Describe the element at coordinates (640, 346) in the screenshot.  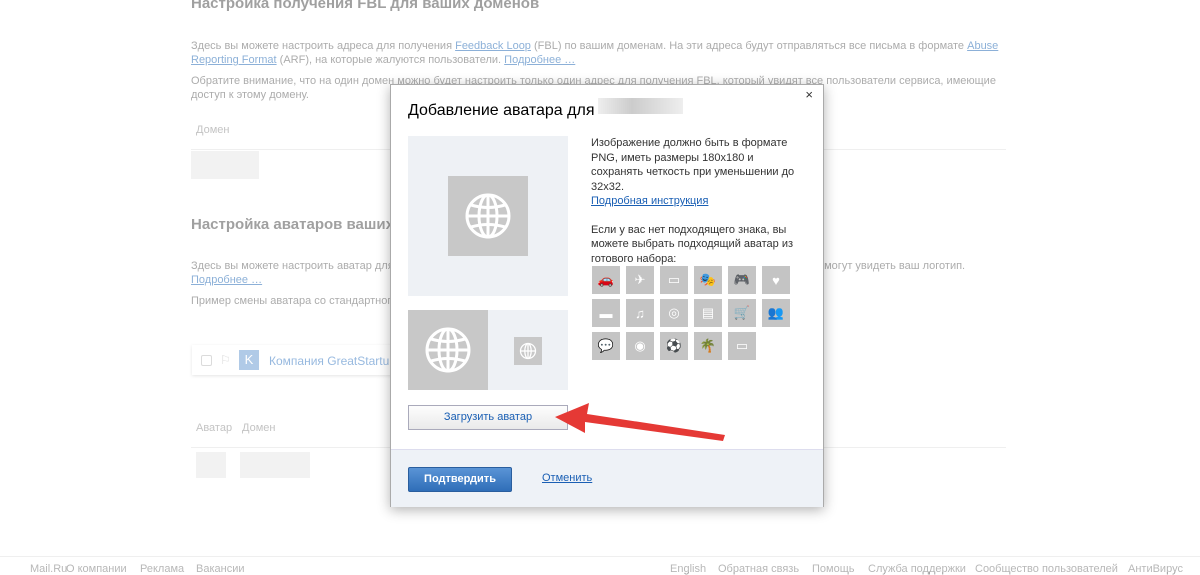
I see `disc-icon: ◉` at that location.